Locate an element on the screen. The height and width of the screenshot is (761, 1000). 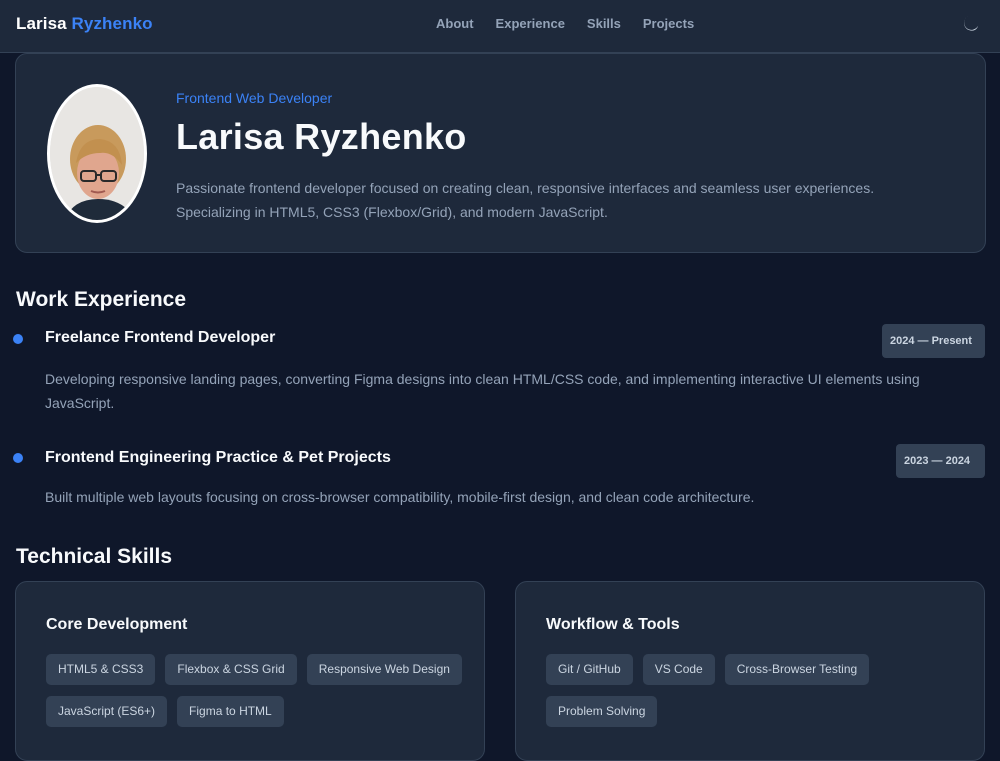
job-date-badge: 2024 — Present is located at coordinates (933, 341).